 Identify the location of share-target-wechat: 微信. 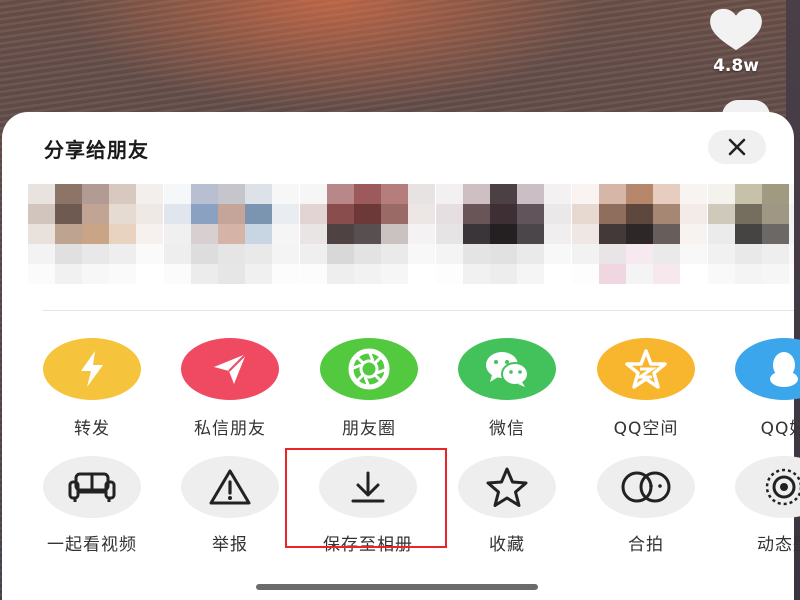
(507, 388).